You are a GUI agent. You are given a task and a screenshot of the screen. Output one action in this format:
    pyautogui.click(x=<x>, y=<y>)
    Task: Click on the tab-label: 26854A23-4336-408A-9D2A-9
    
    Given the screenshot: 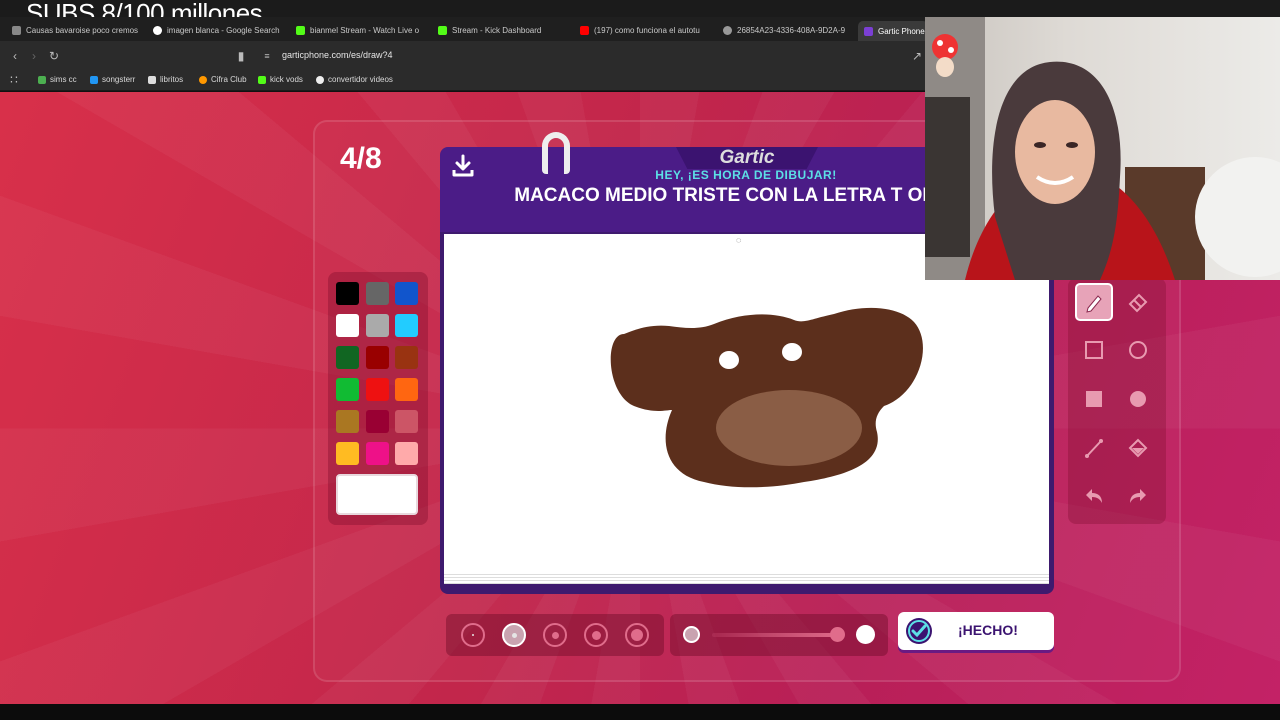 What is the action you would take?
    pyautogui.click(x=791, y=30)
    